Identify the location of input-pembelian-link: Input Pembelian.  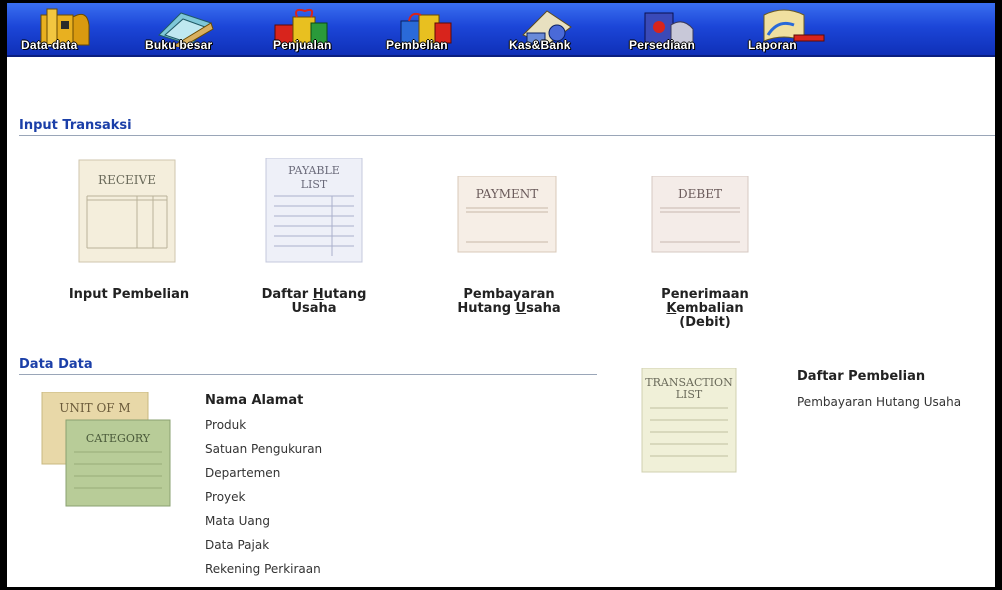
(129, 295).